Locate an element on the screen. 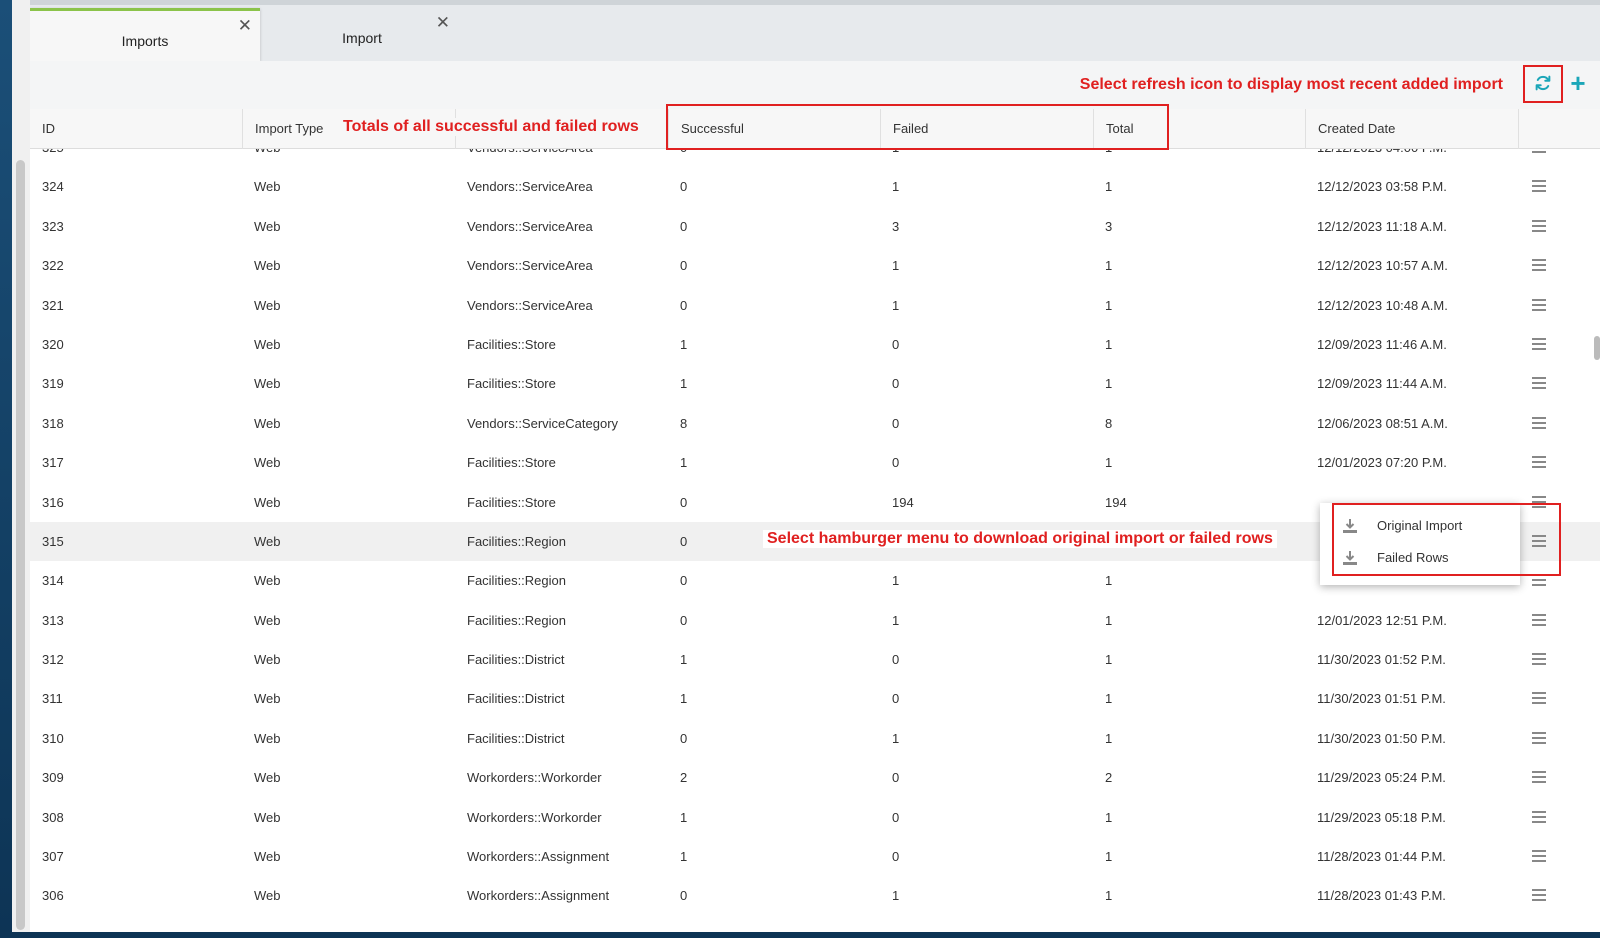 This screenshot has height=938, width=1600. annotation-menu-box is located at coordinates (1446, 539).